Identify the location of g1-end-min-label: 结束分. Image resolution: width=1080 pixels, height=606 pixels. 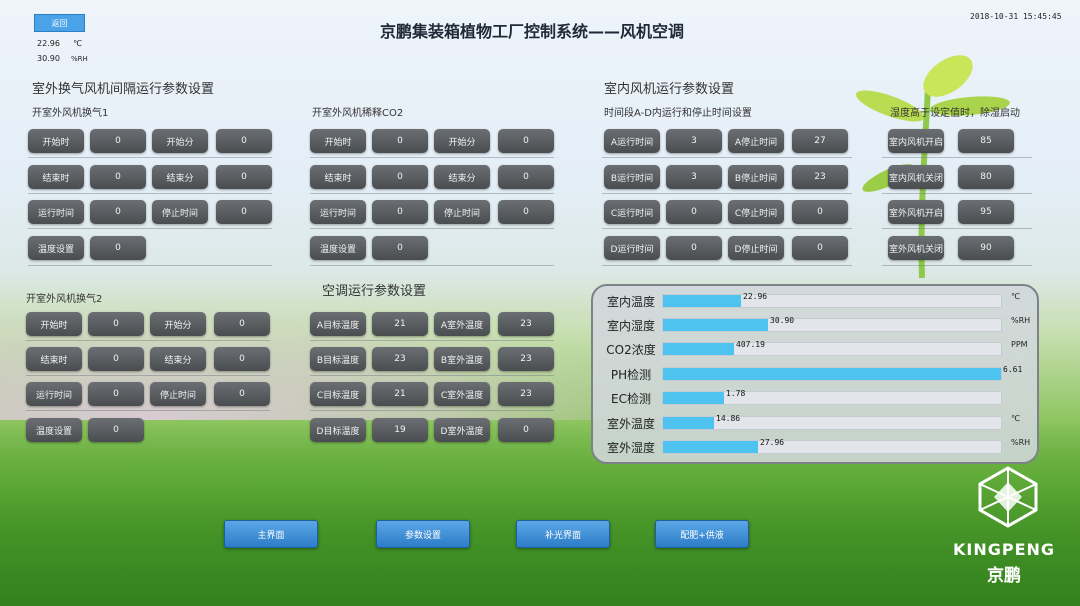
(180, 177).